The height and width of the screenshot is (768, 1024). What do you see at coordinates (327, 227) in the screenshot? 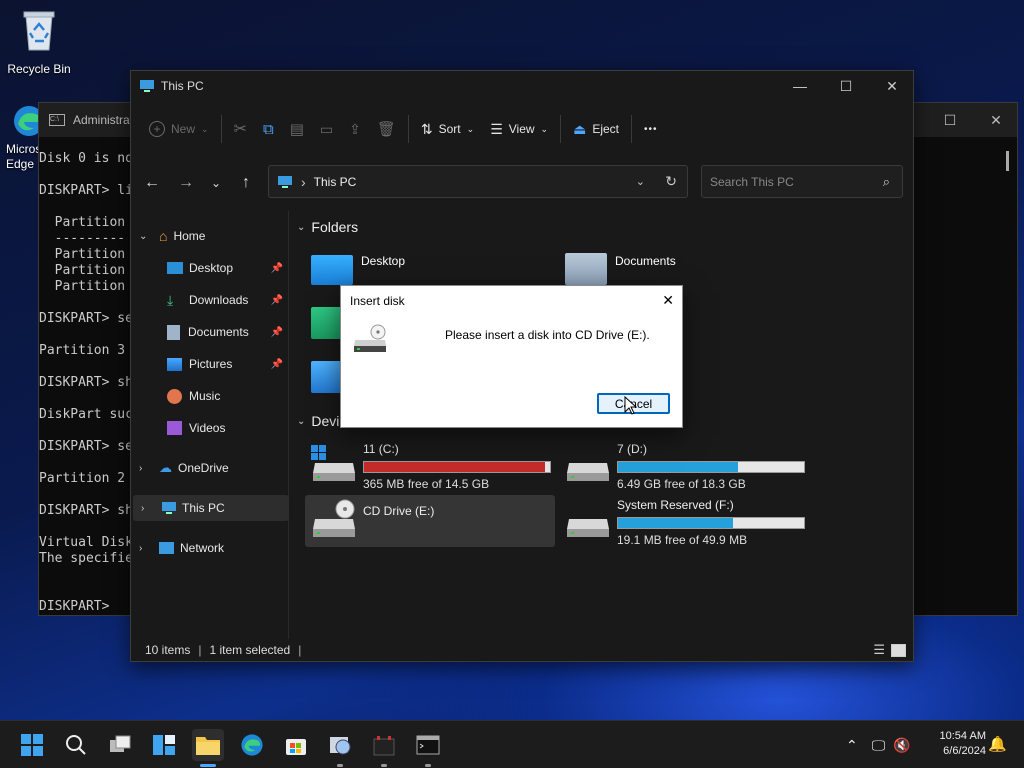
I see `folders-section-header: ⌄ Folders` at bounding box center [327, 227].